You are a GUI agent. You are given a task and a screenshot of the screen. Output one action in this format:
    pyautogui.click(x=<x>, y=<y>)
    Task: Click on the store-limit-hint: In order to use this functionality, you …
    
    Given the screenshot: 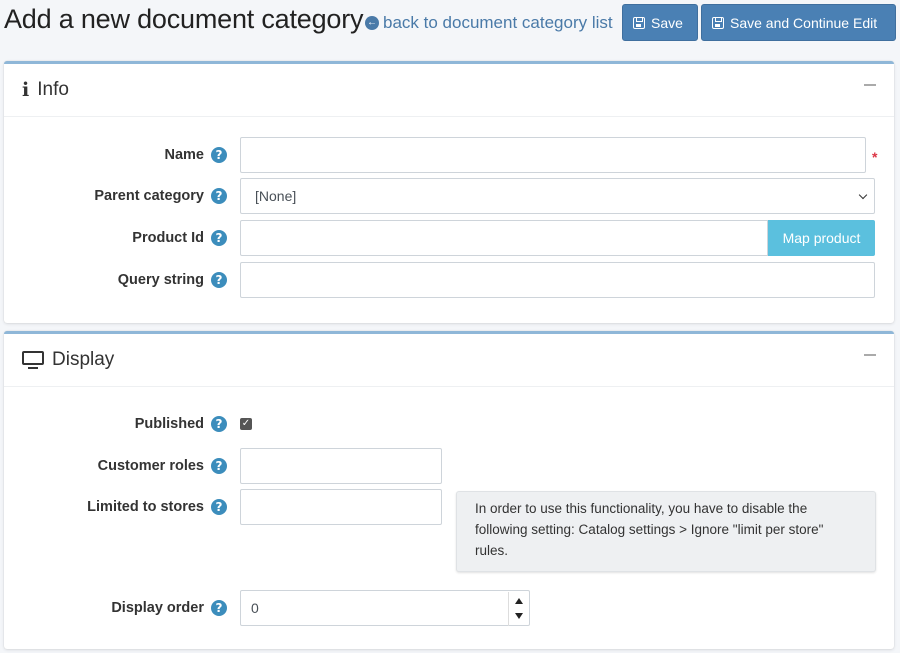 What is the action you would take?
    pyautogui.click(x=666, y=531)
    